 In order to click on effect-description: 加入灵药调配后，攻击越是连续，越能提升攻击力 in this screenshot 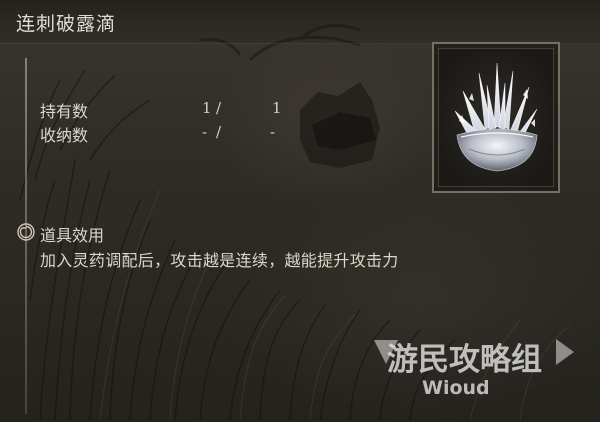, I will do `click(219, 260)`.